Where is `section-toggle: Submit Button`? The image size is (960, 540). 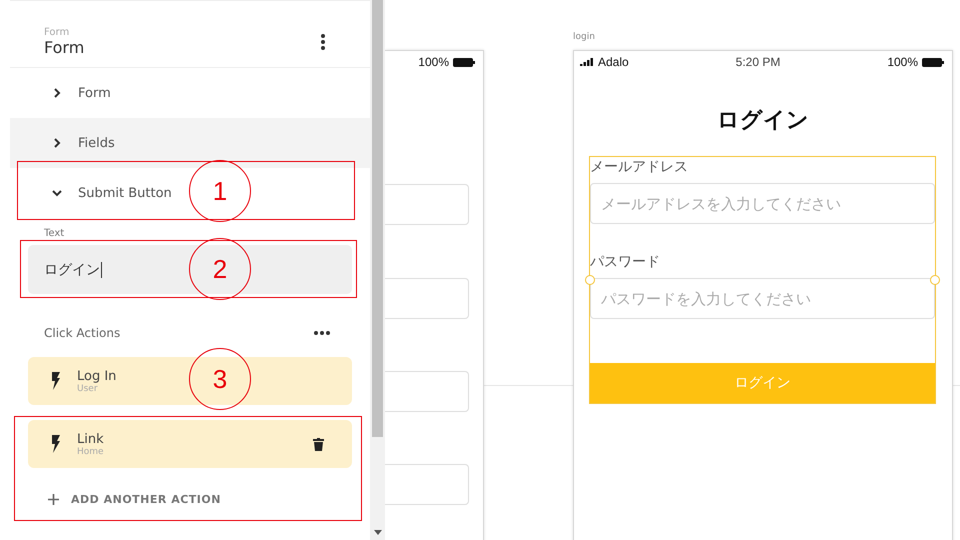
section-toggle: Submit Button is located at coordinates (112, 193).